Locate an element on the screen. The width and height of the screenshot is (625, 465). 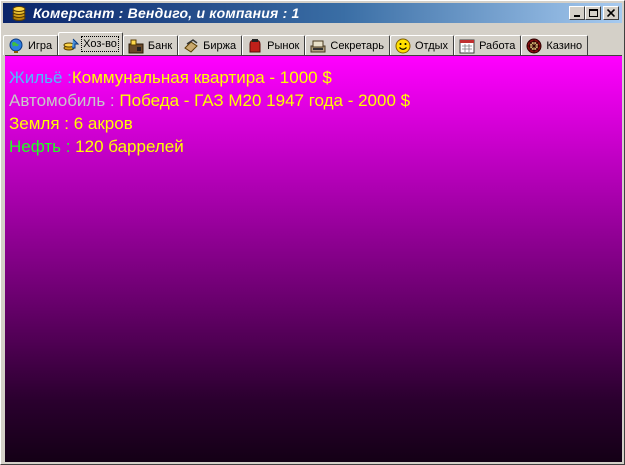
oil-value: 120 баррелей is located at coordinates (129, 146).